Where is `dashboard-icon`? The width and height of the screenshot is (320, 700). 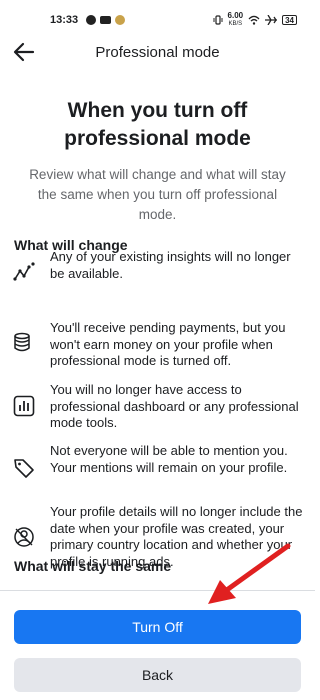 dashboard-icon is located at coordinates (24, 406).